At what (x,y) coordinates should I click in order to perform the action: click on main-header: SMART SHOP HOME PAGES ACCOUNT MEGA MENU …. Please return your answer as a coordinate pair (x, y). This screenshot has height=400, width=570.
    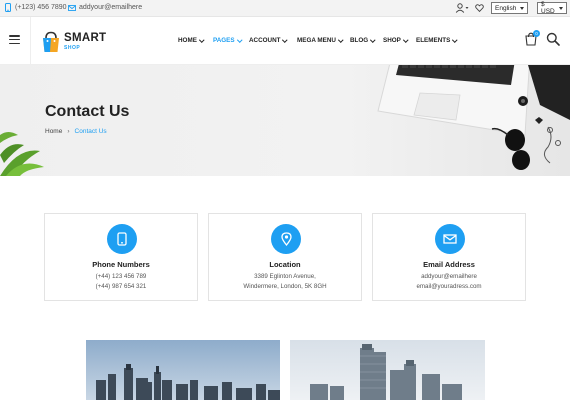
    Looking at the image, I should click on (285, 41).